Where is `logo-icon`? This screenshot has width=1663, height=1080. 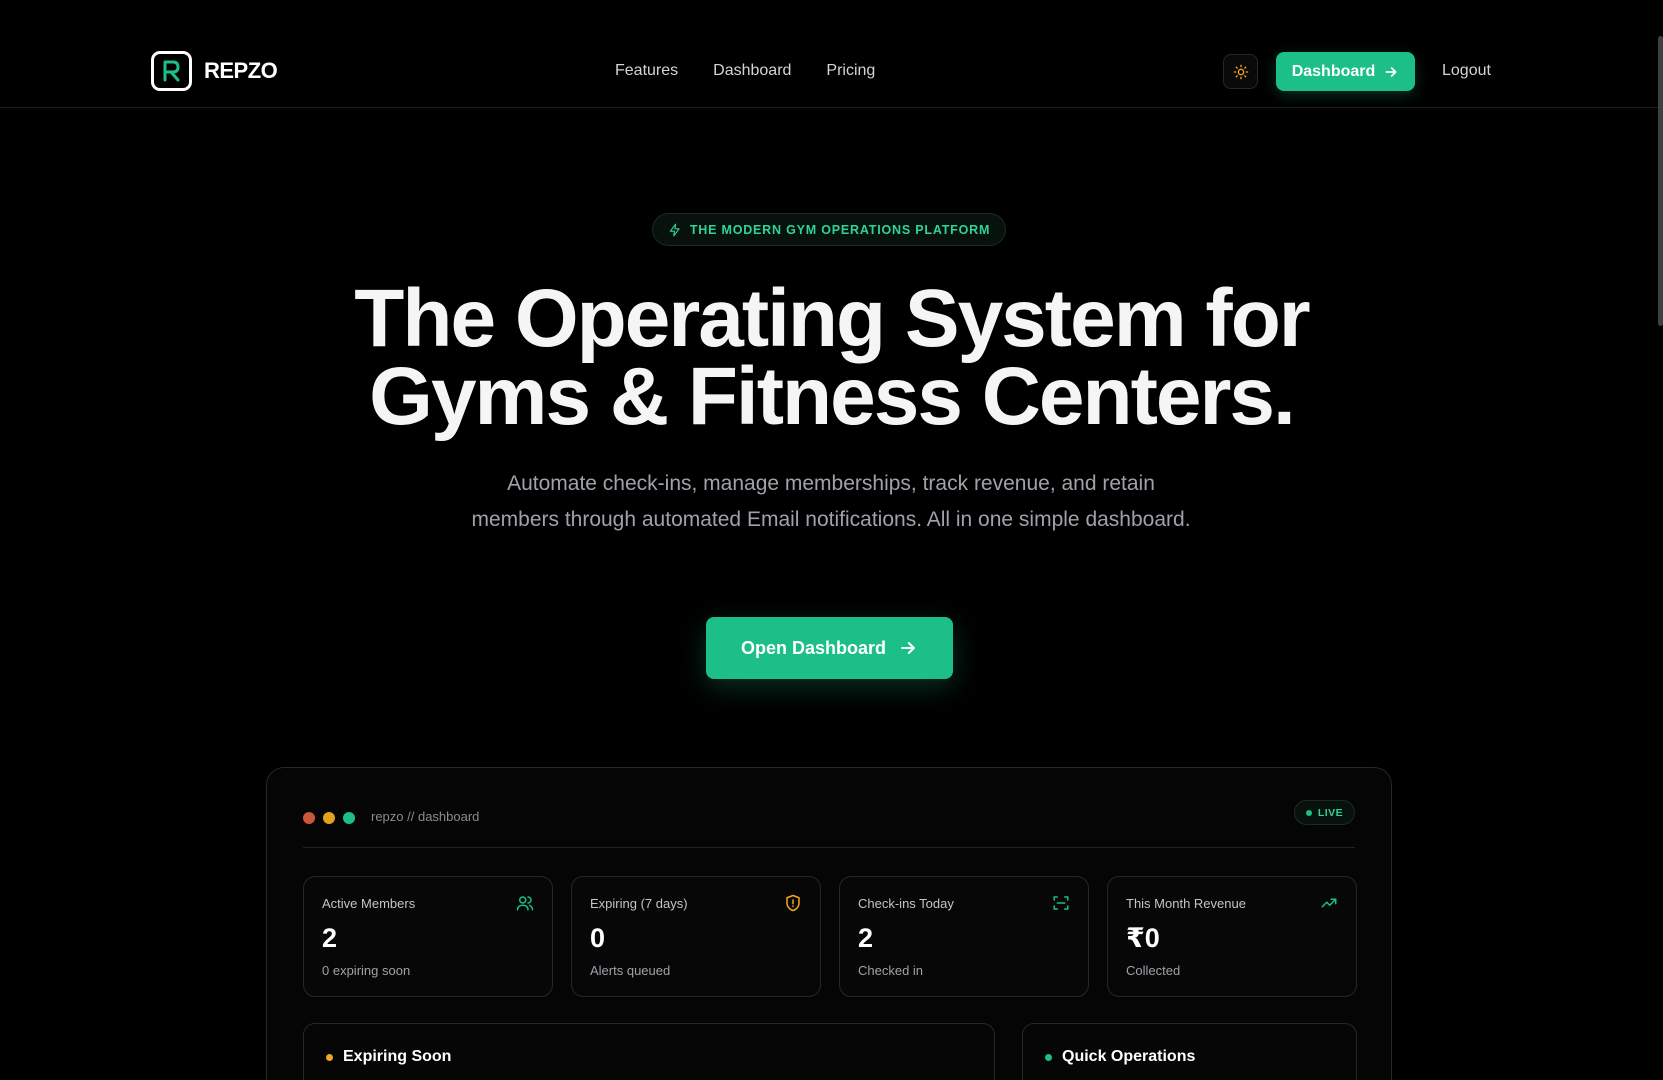
logo-icon is located at coordinates (171, 71).